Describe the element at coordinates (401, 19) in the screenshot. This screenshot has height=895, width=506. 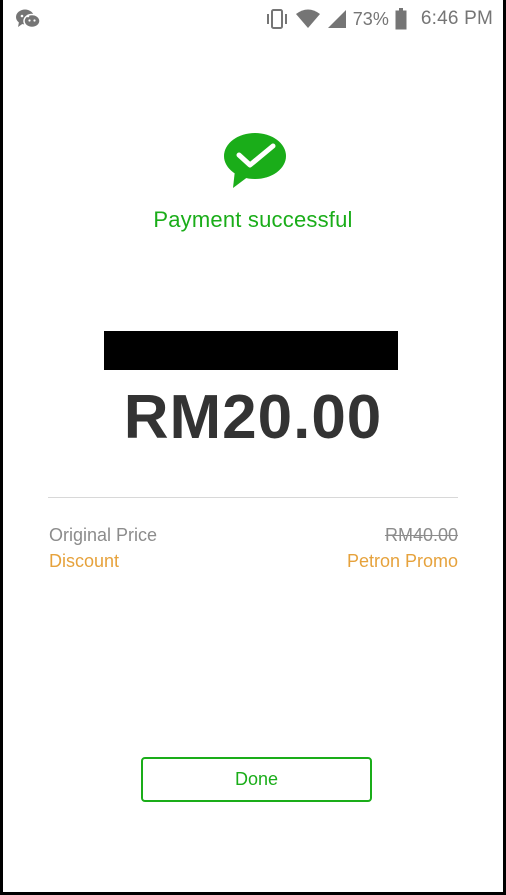
I see `battery-icon` at that location.